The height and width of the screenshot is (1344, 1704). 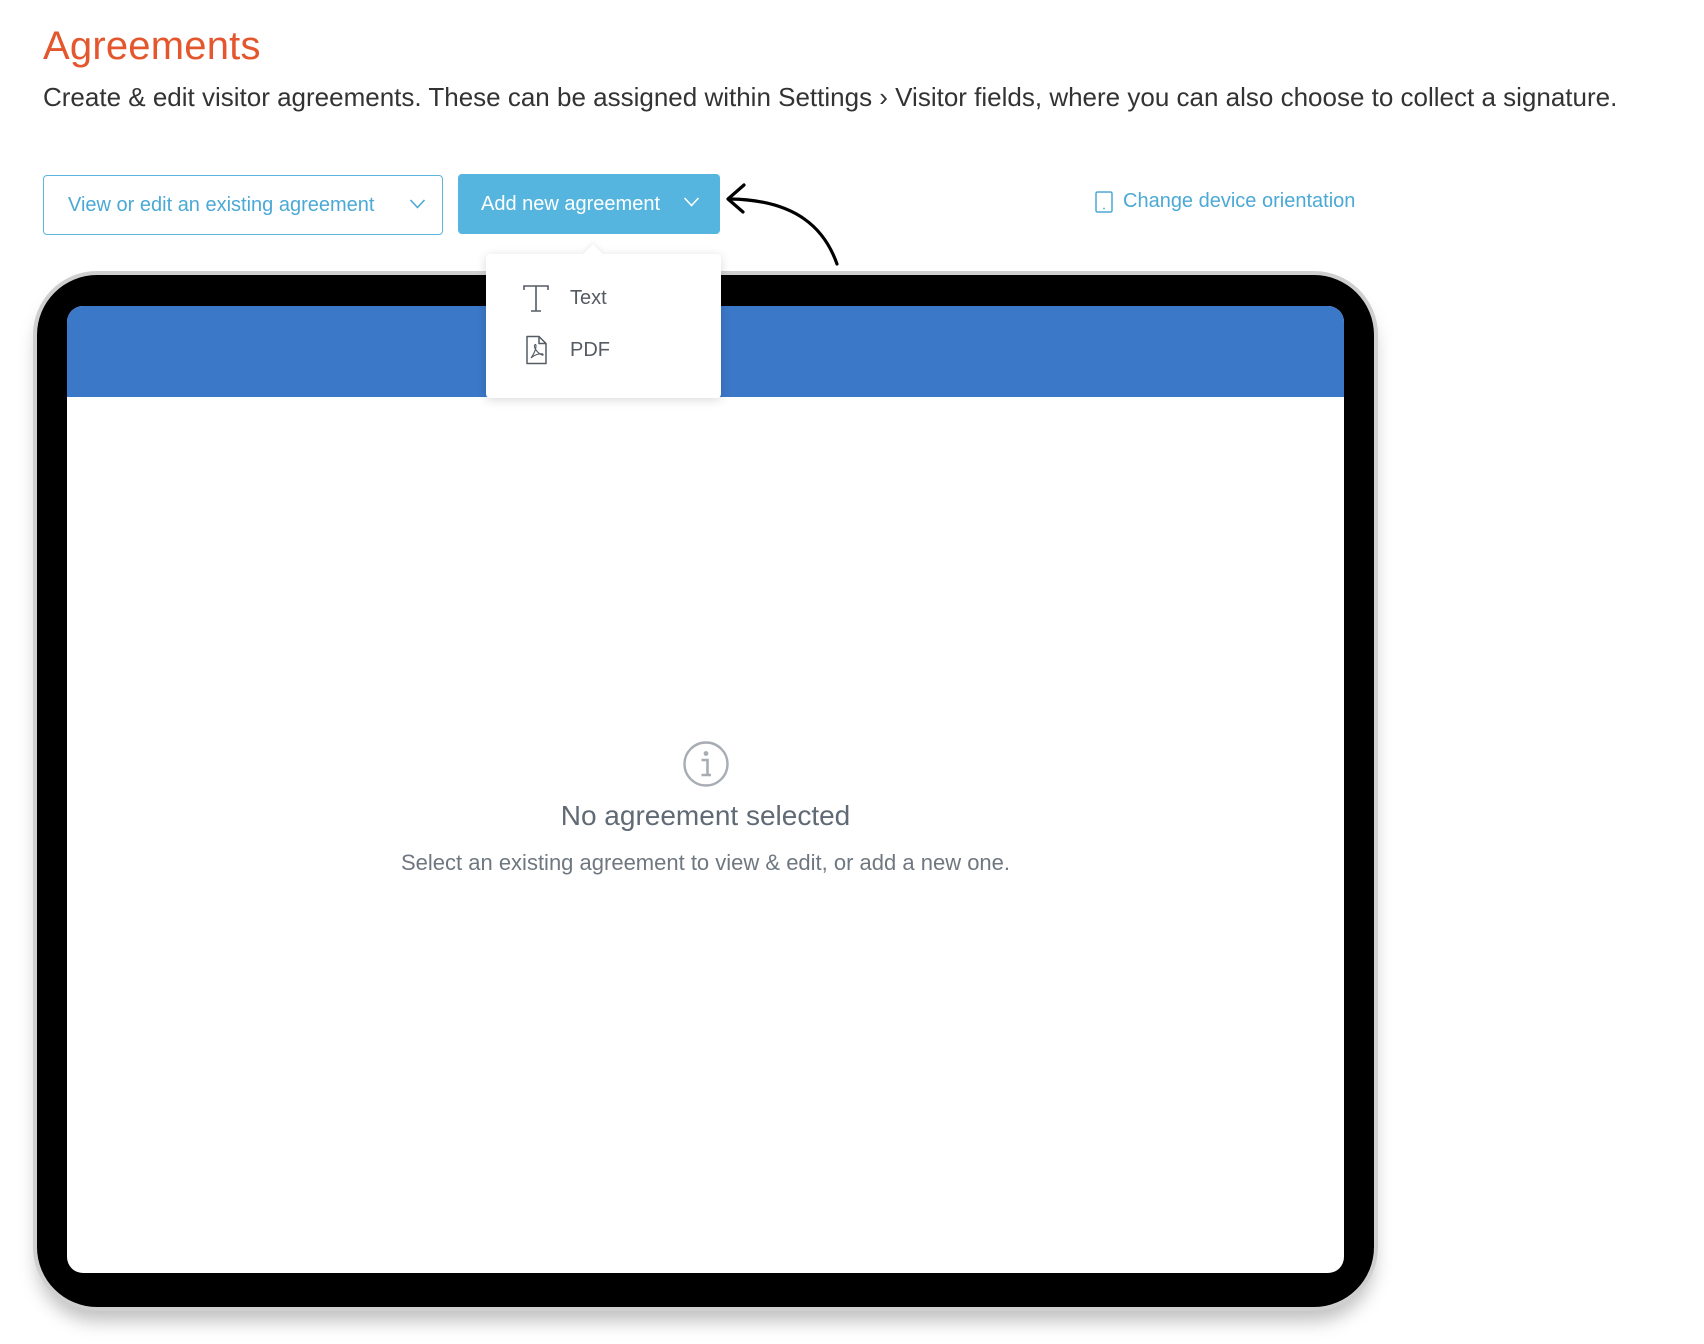 What do you see at coordinates (536, 350) in the screenshot?
I see `pdf-file-icon` at bounding box center [536, 350].